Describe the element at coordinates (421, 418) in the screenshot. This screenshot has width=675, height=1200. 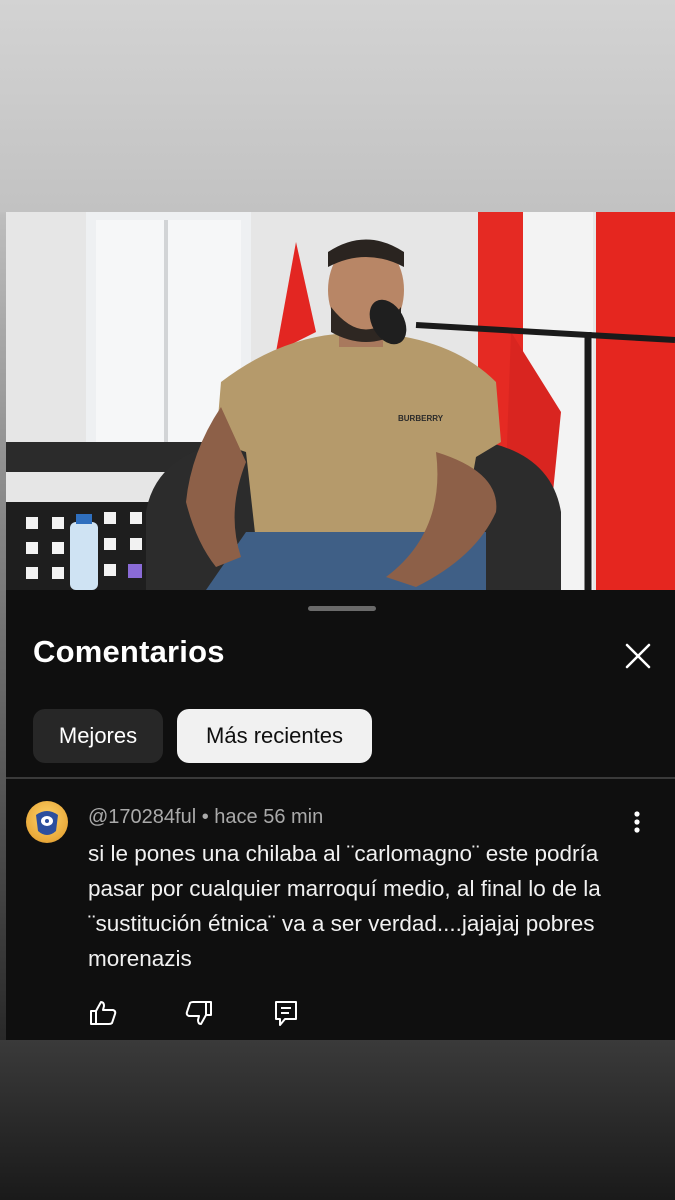
I see `shirt-brand-text: BURBERRY` at that location.